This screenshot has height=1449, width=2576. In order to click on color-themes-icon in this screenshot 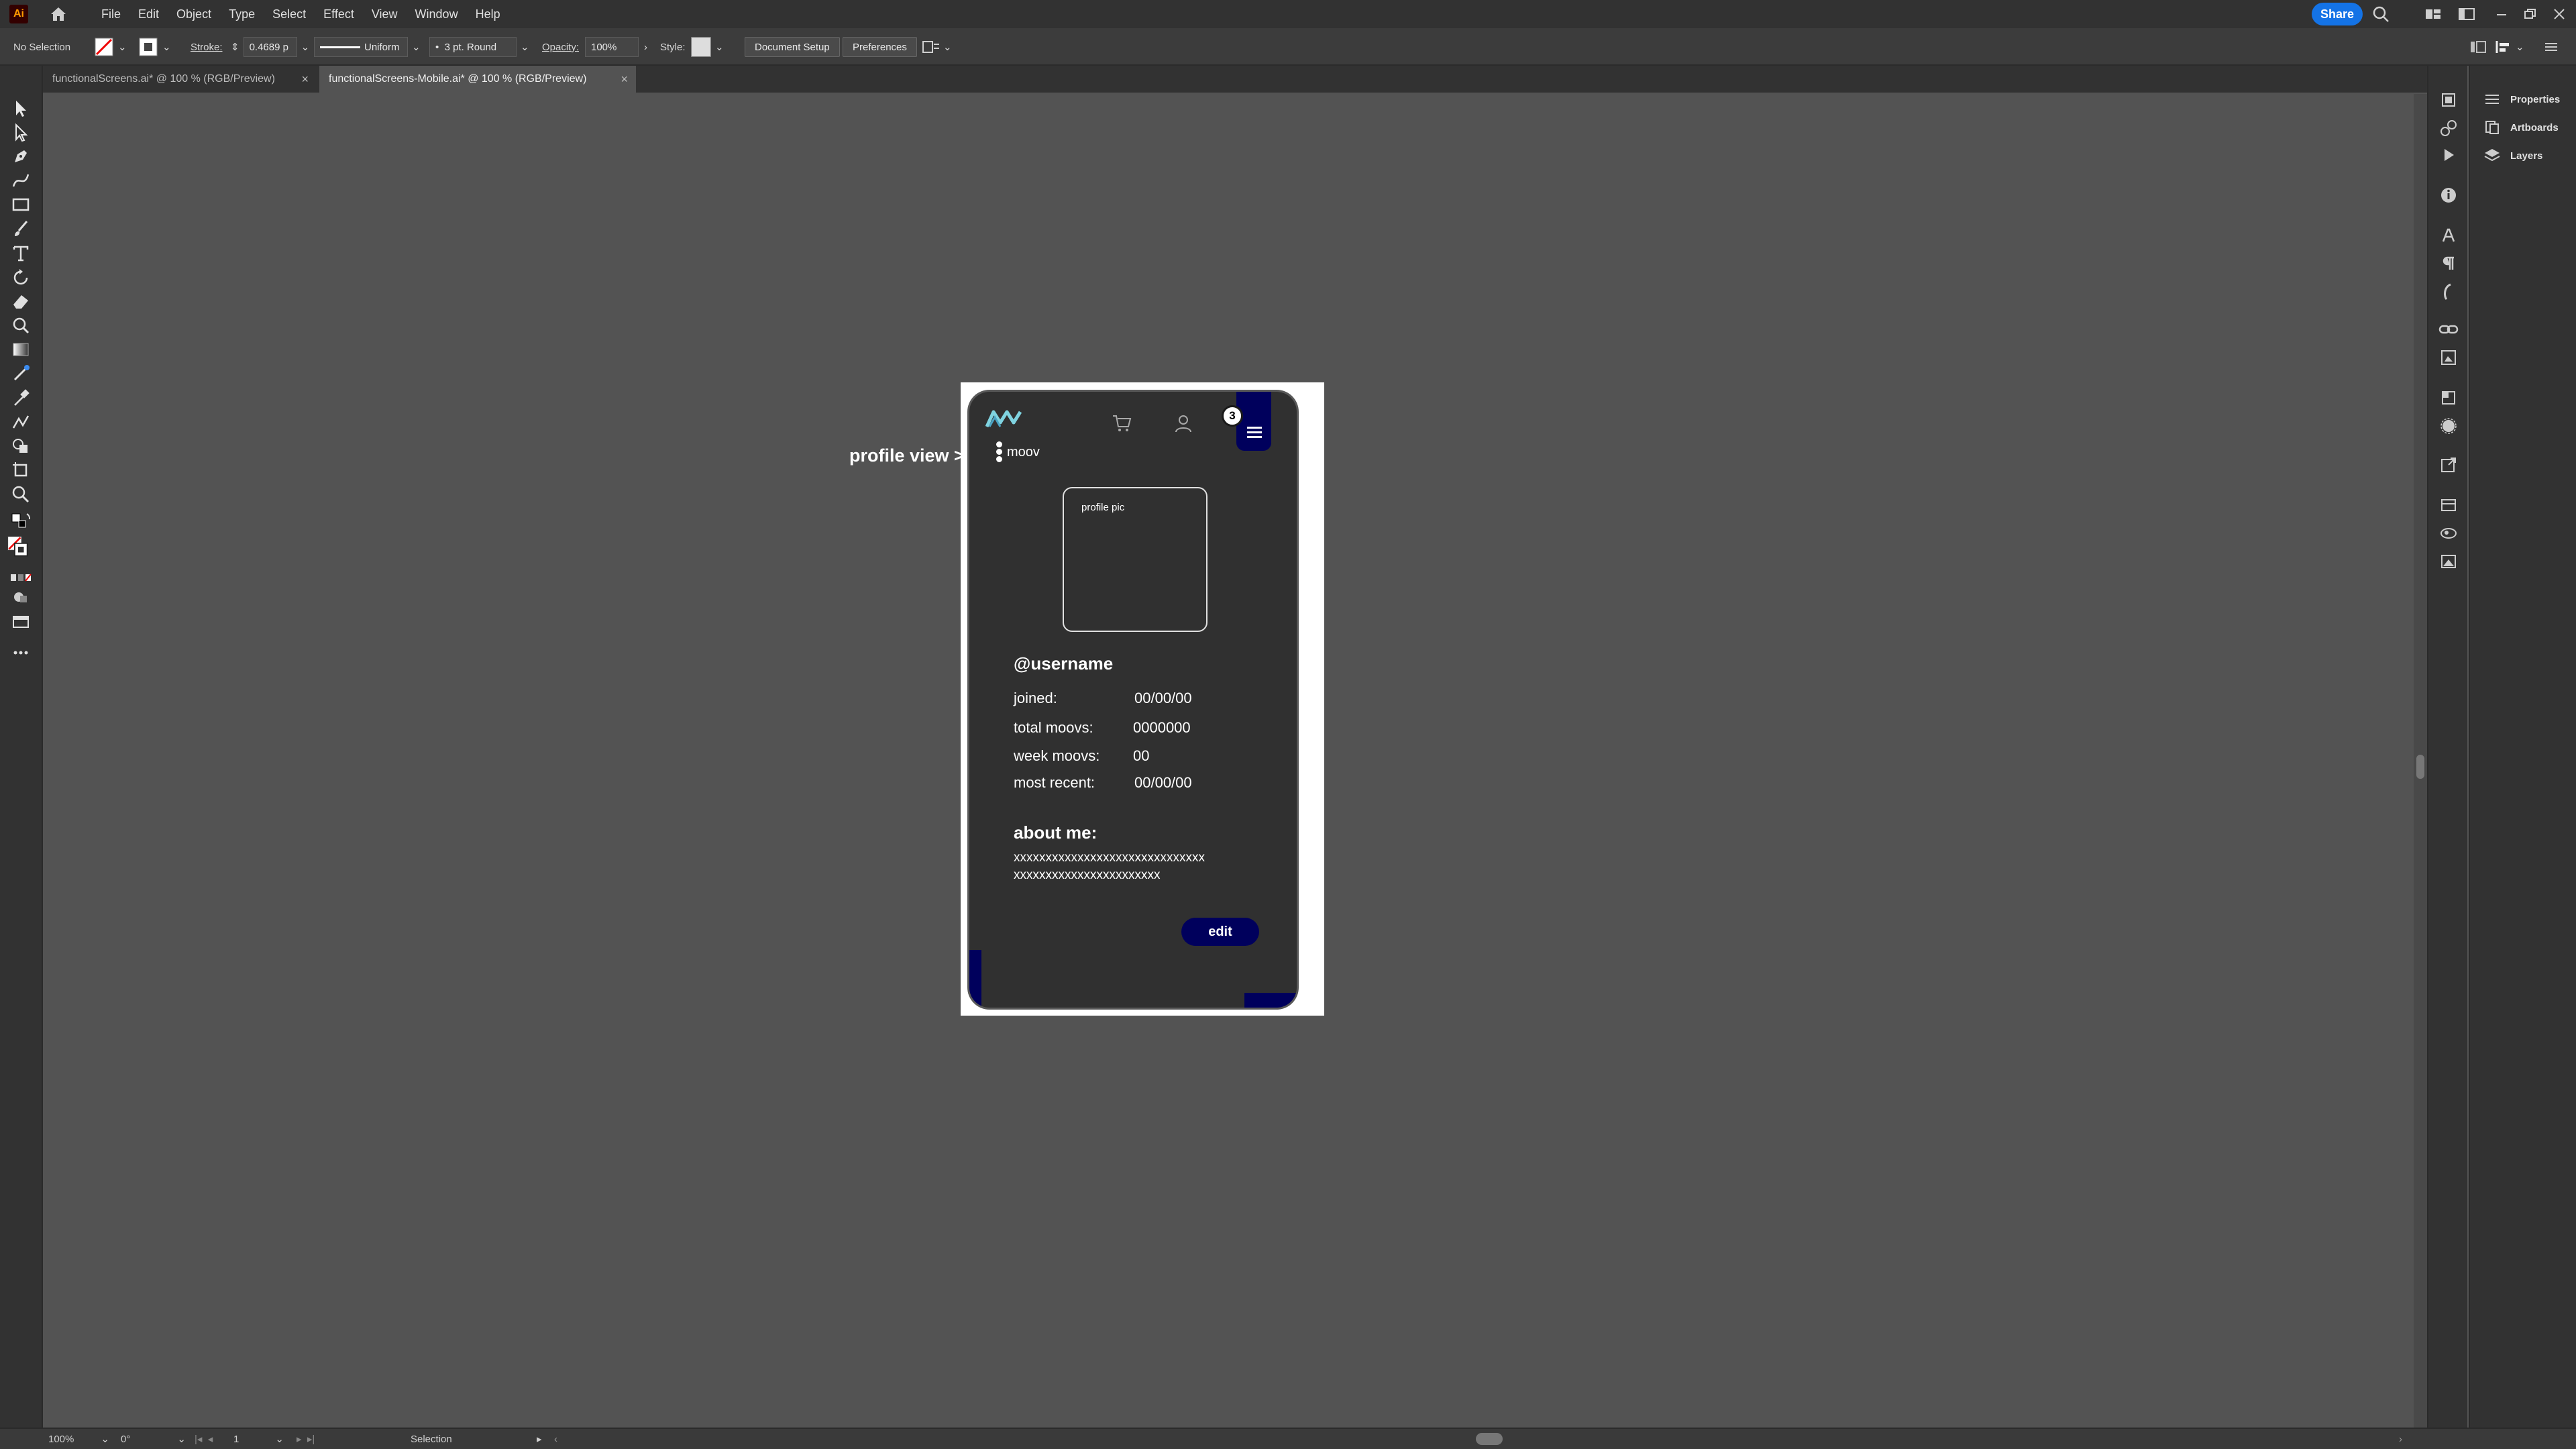, I will do `click(2448, 128)`.